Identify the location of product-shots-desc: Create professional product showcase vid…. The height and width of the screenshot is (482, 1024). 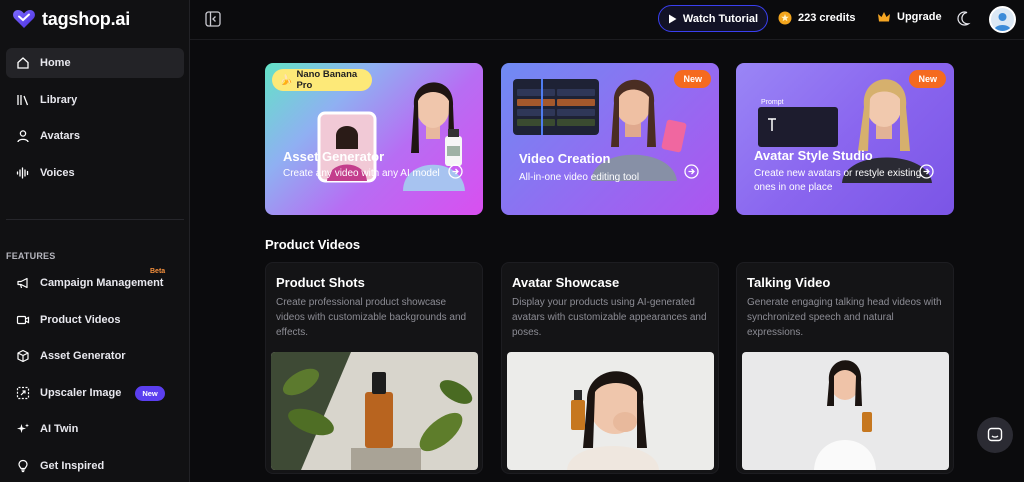
(371, 317).